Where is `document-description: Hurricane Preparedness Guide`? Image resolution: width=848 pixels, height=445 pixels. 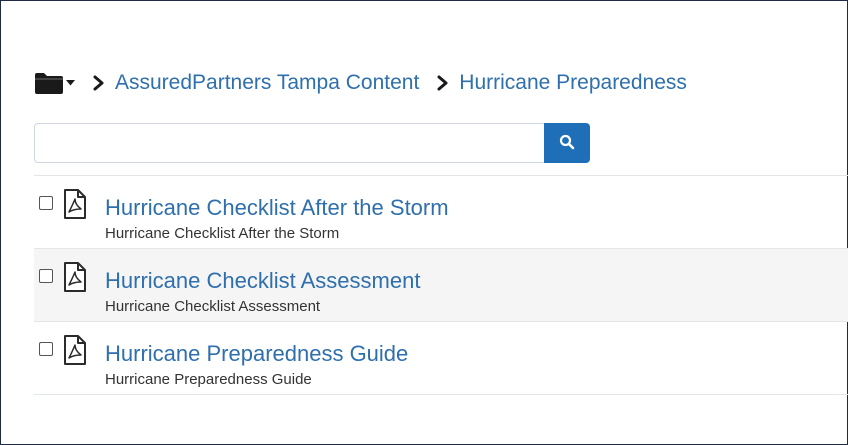 document-description: Hurricane Preparedness Guide is located at coordinates (208, 379).